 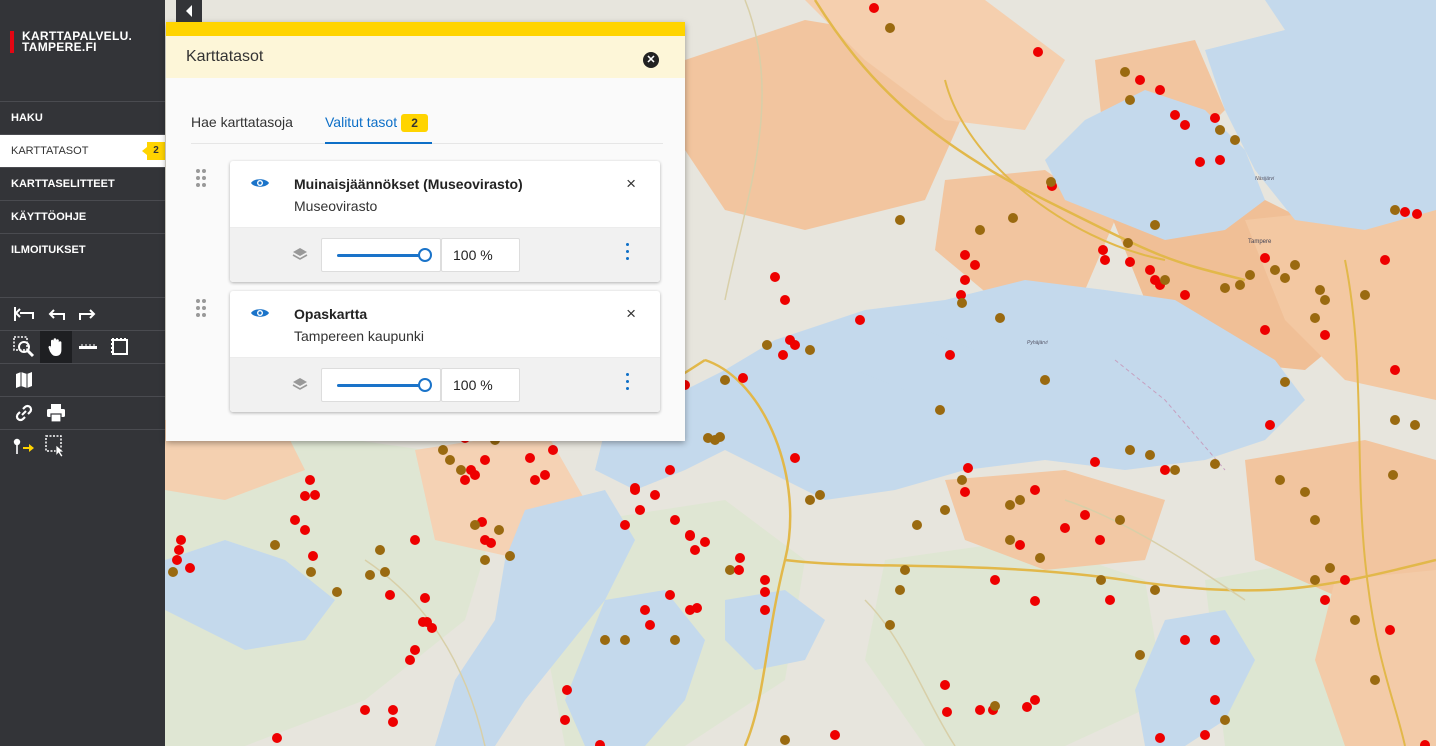 What do you see at coordinates (56, 314) in the screenshot?
I see `undo-icon` at bounding box center [56, 314].